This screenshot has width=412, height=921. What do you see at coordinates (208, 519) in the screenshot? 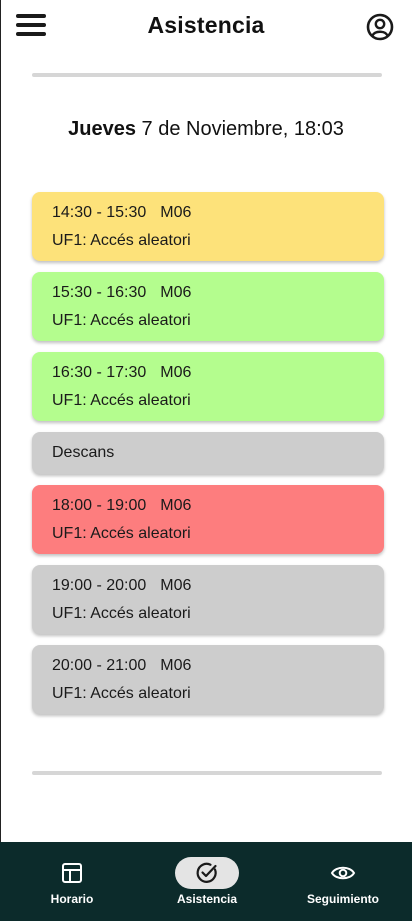
I see `session-card: 18:00 - 19:00 M06 UF1: Accés aleatori` at bounding box center [208, 519].